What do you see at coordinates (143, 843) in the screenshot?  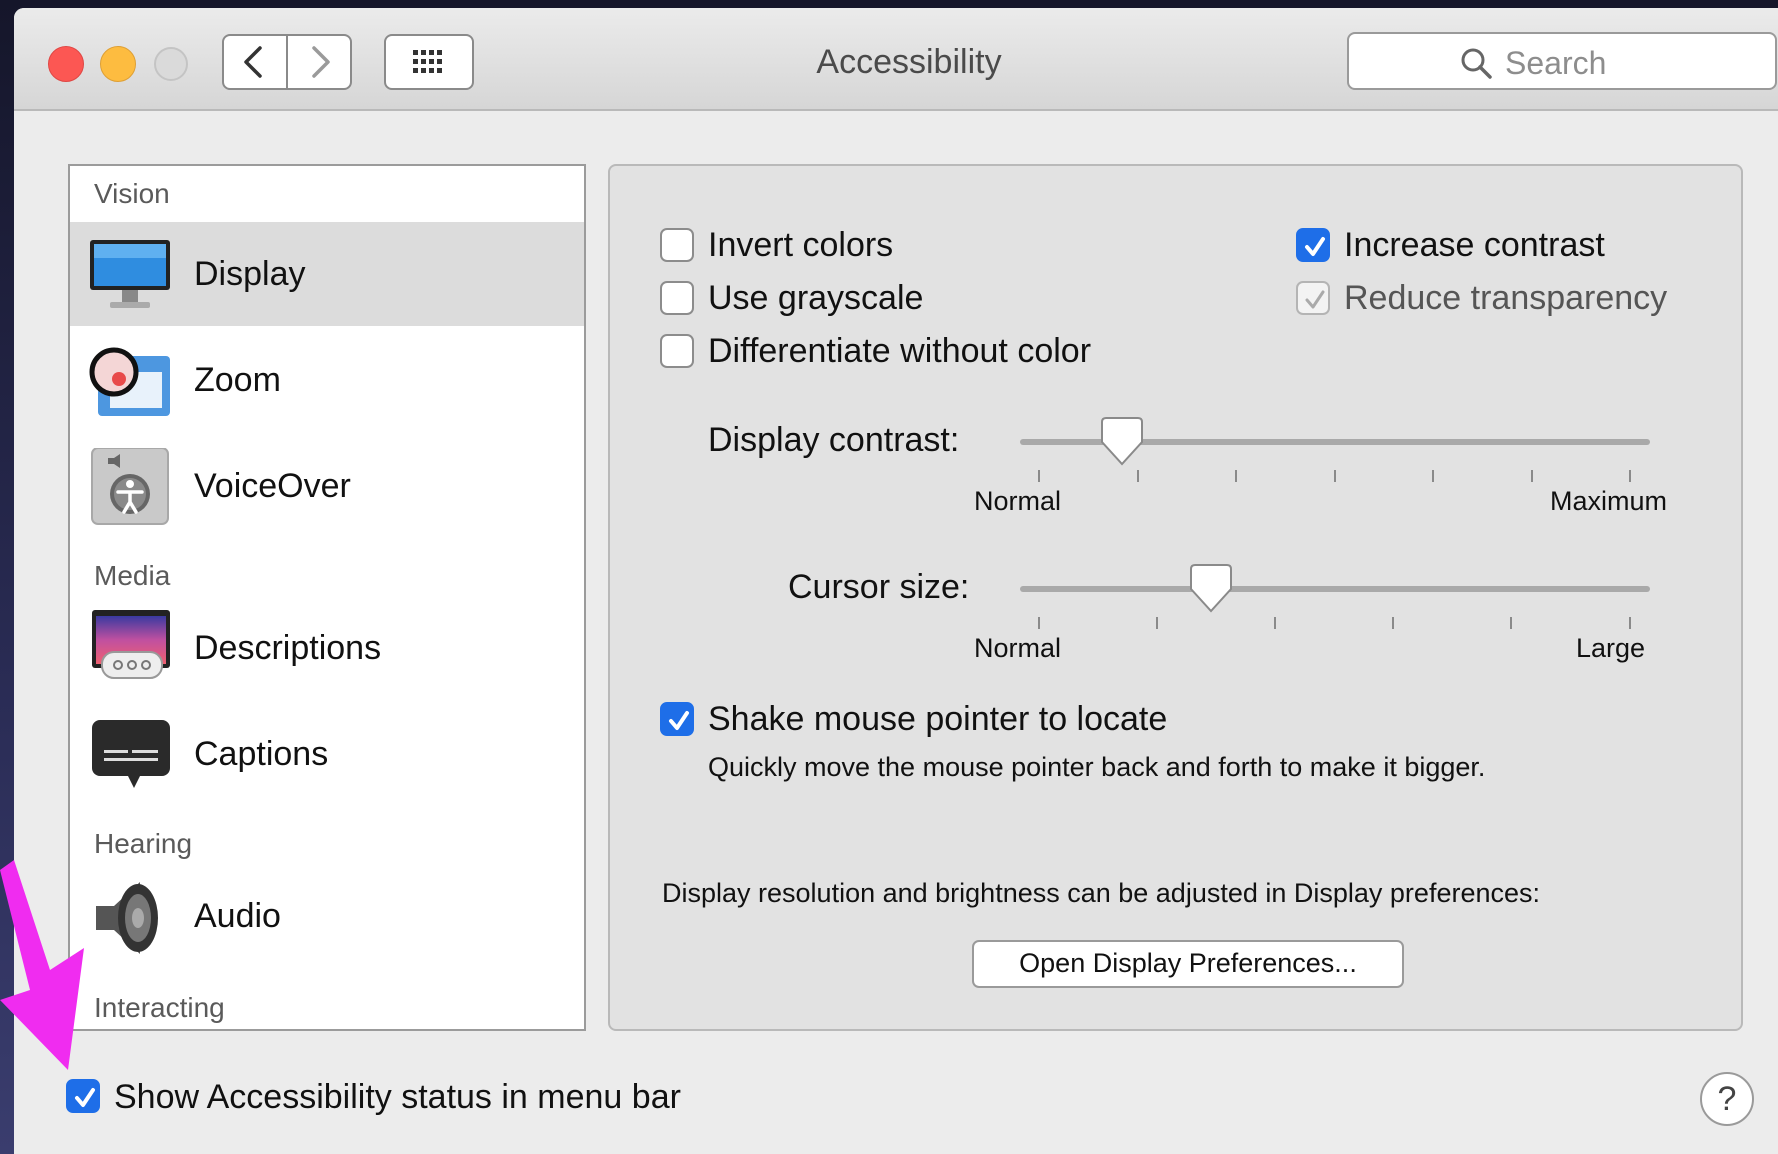 I see `section-hearing: Hearing` at bounding box center [143, 843].